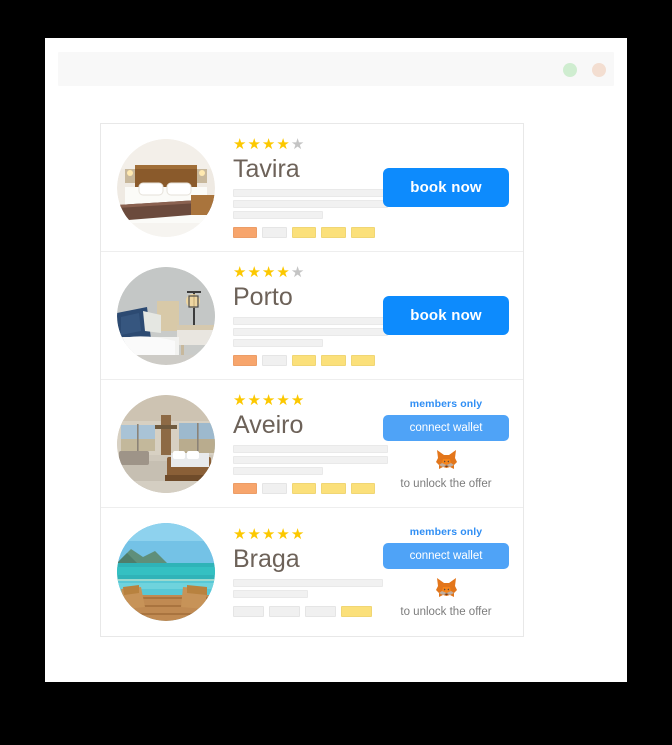  Describe the element at coordinates (301, 443) in the screenshot. I see `listing-info: ★★★★★ Aveiro` at that location.